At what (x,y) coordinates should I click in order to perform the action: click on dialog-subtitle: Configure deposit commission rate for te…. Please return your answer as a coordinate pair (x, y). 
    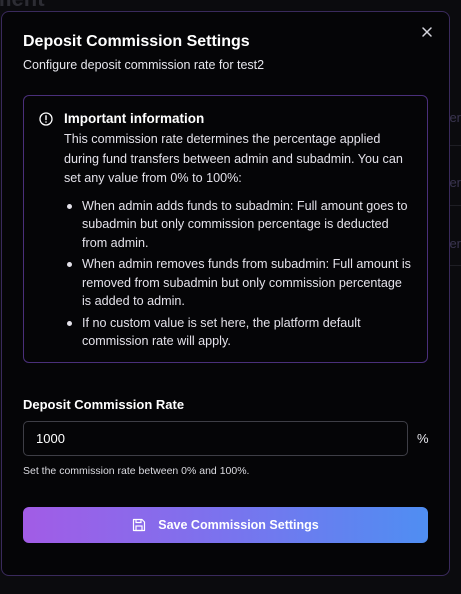
    Looking at the image, I should click on (144, 65).